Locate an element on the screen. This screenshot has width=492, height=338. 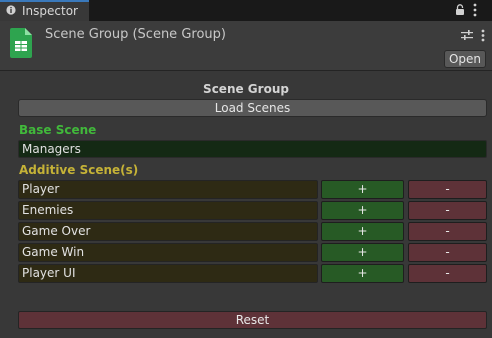
tab-inspector: Inspector is located at coordinates (44, 10).